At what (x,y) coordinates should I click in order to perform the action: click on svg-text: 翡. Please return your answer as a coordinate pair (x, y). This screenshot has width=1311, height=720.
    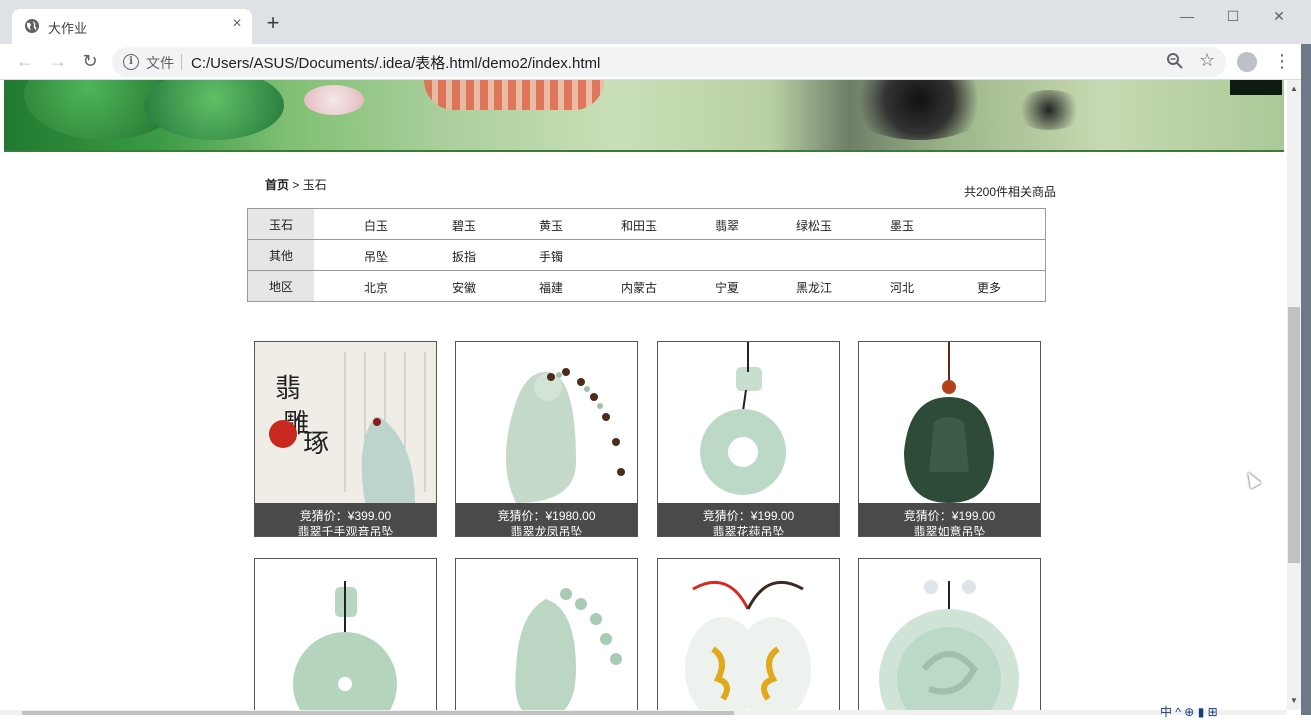
    Looking at the image, I should click on (288, 389).